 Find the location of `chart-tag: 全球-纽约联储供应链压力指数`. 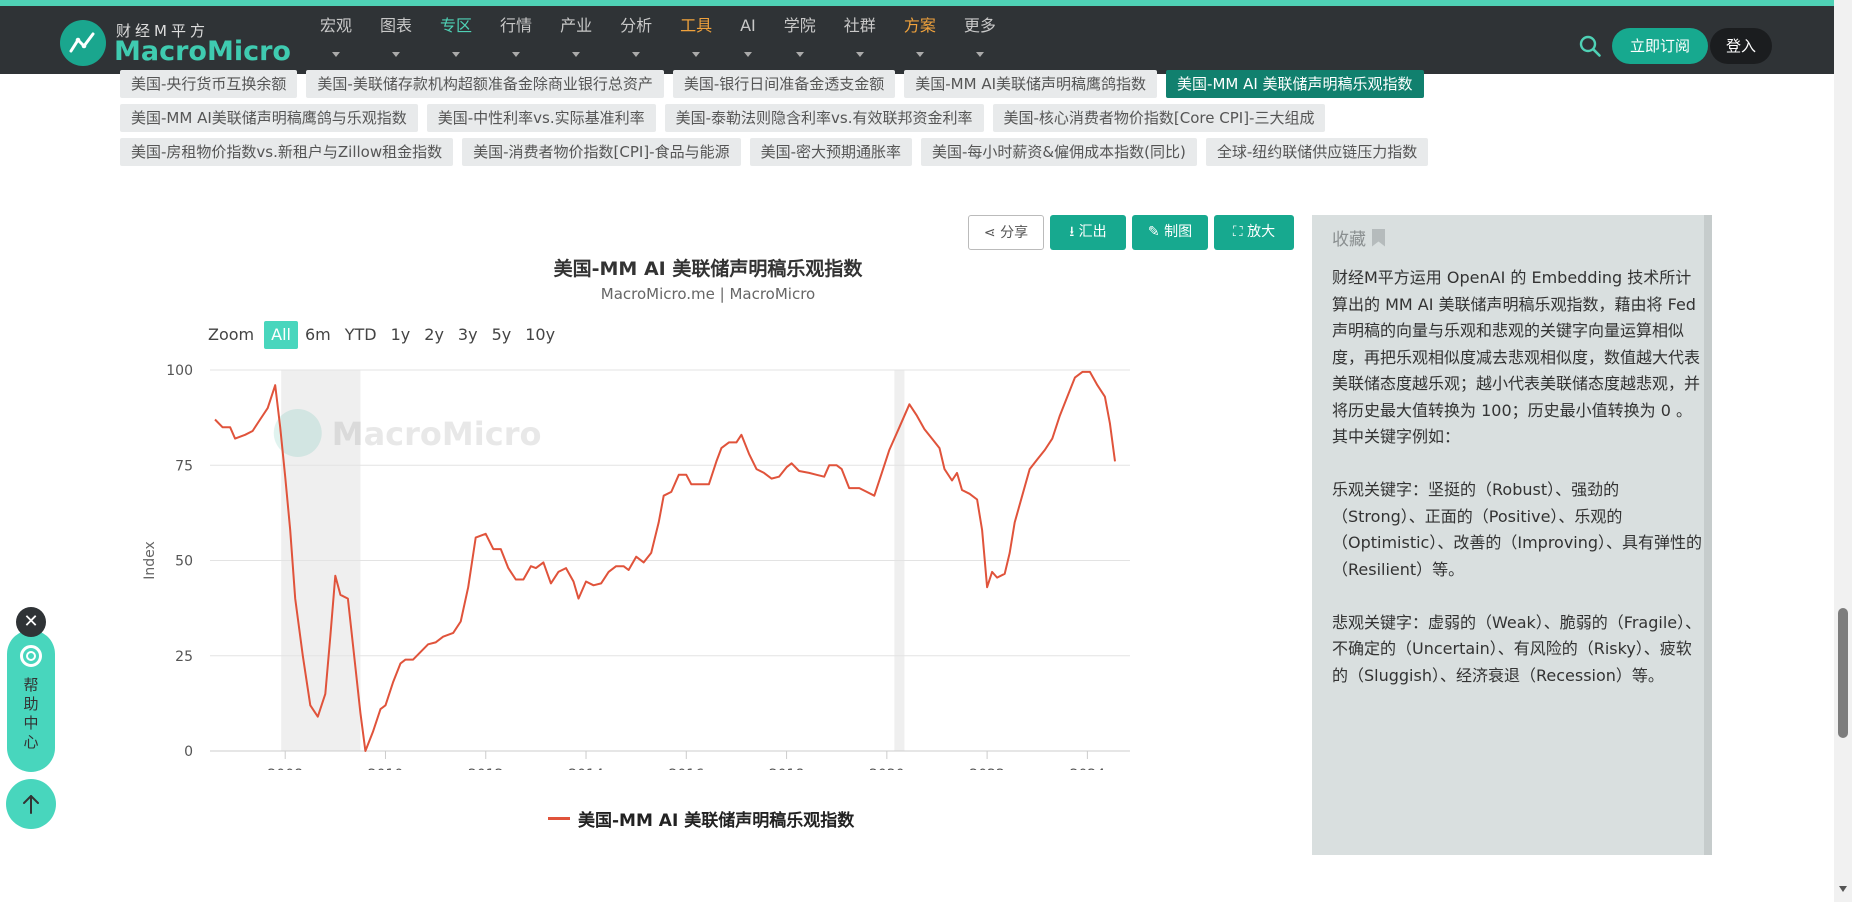

chart-tag: 全球-纽约联储供应链压力指数 is located at coordinates (1317, 152).